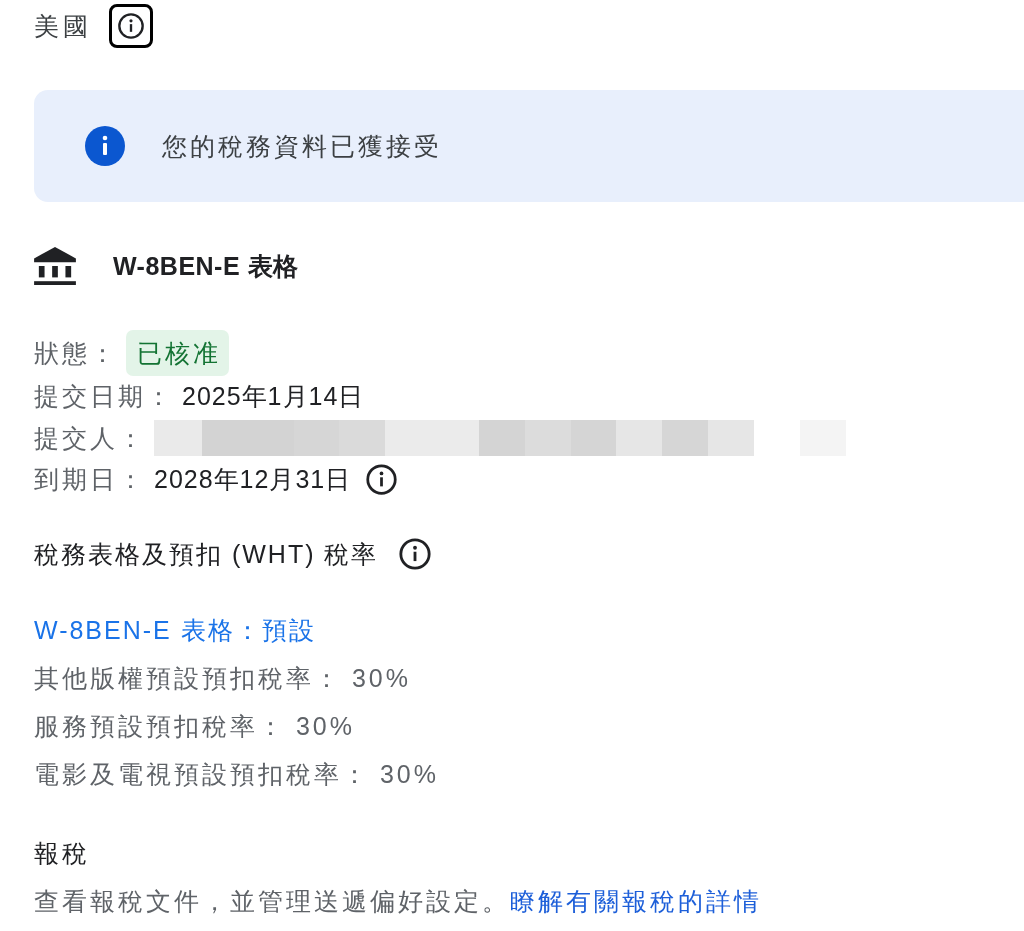 The height and width of the screenshot is (931, 1024). Describe the element at coordinates (175, 630) in the screenshot. I see `form-link: W-8BEN-E 表格：預設` at that location.